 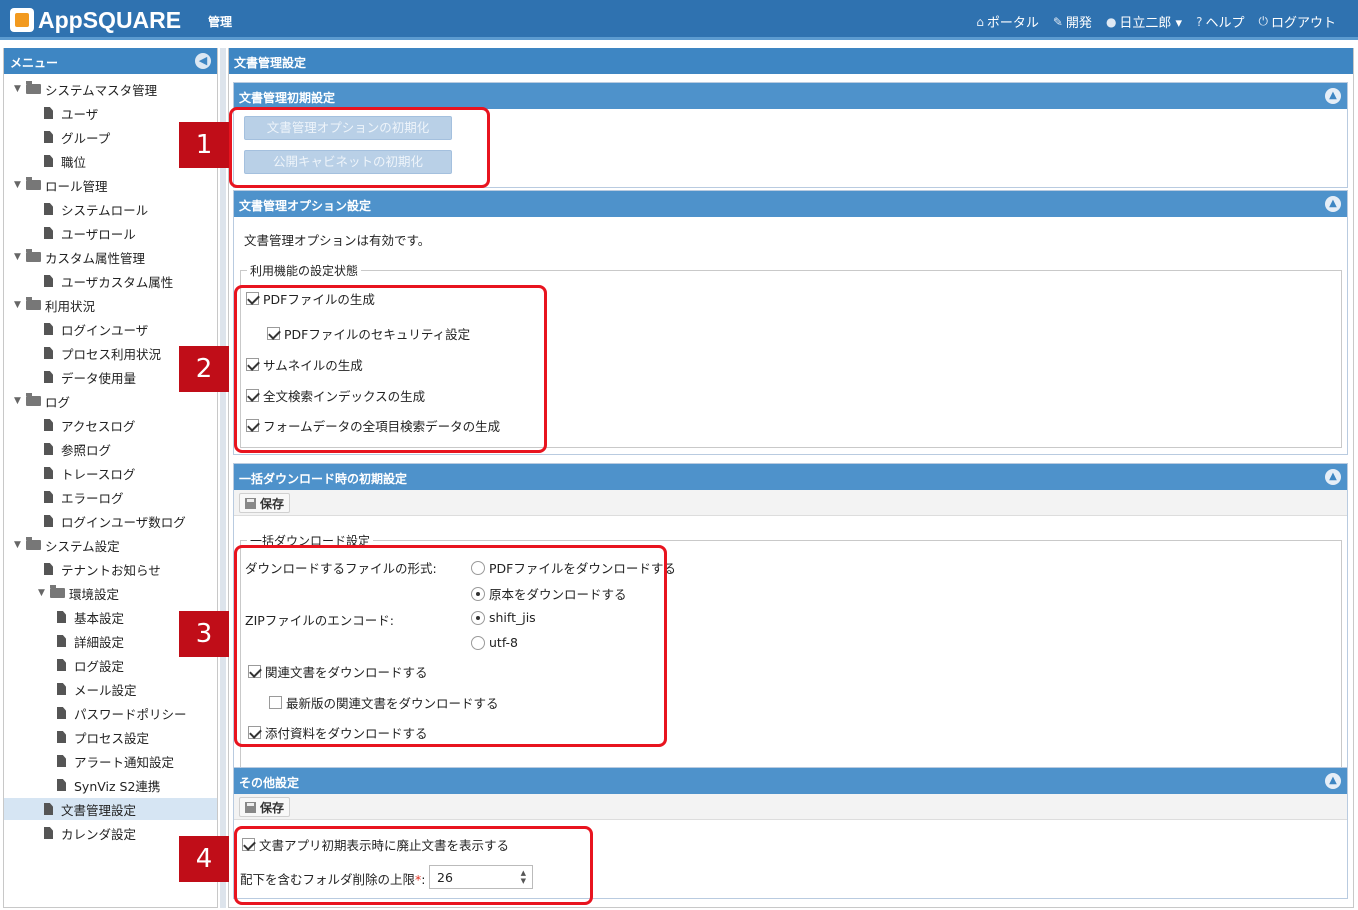 I want to click on sidebar-item: ユーザ, so click(x=51, y=113).